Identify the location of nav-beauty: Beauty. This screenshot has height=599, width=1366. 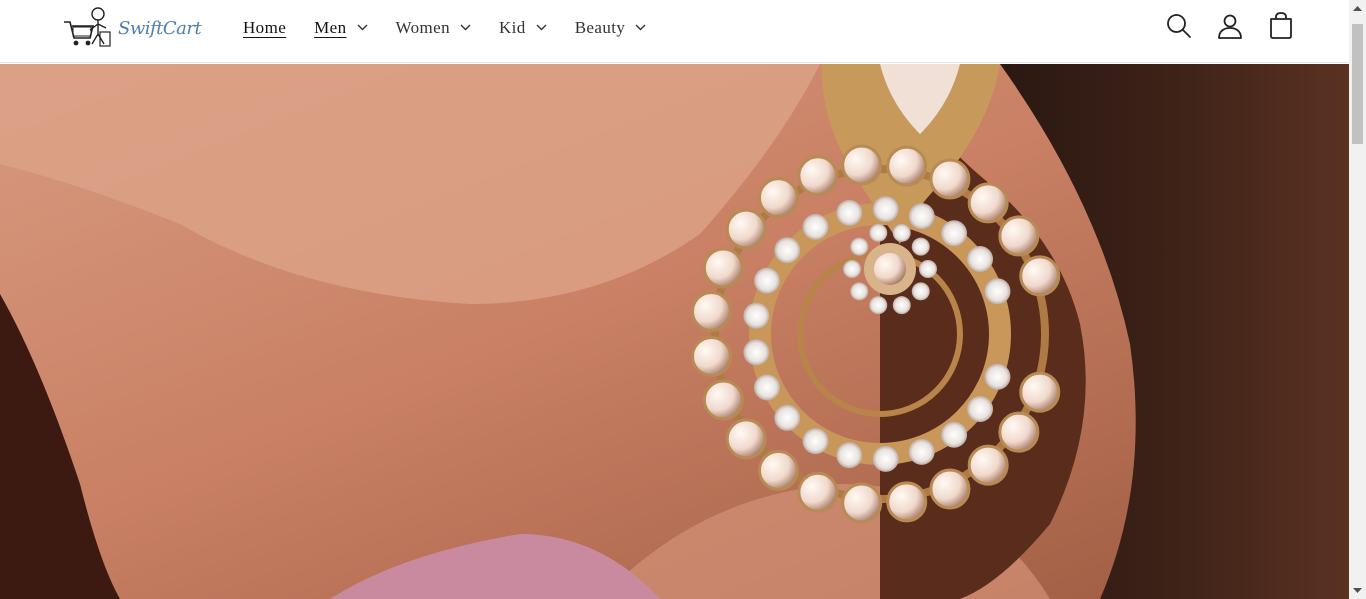
(611, 28).